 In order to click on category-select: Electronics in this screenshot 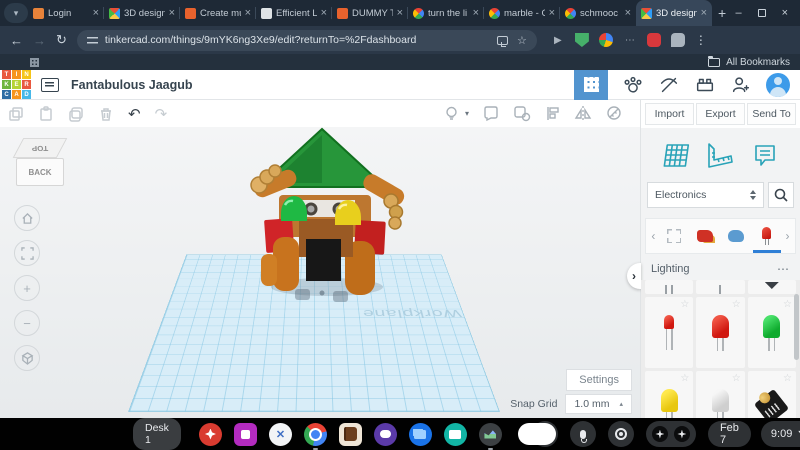, I will do `click(705, 195)`.